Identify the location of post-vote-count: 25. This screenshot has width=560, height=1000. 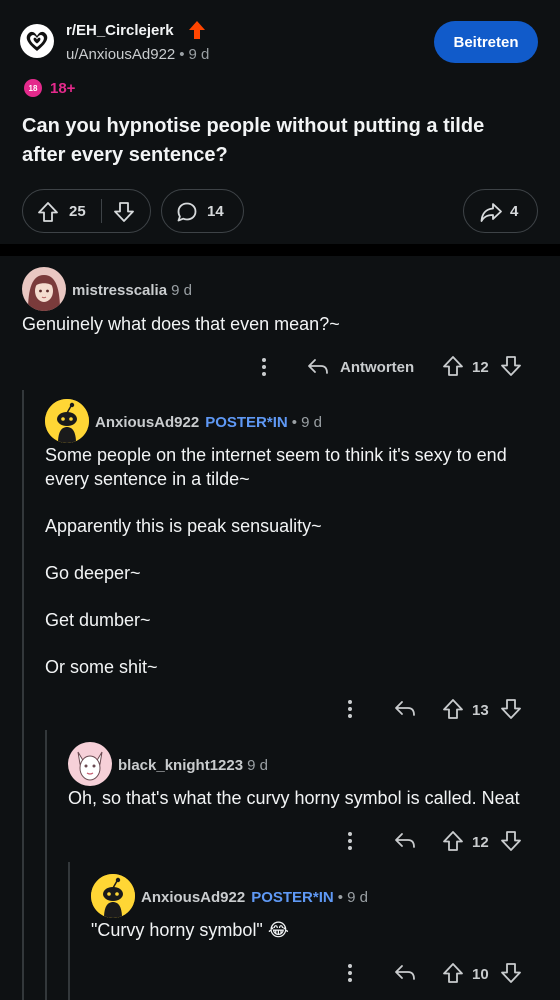
(77, 211).